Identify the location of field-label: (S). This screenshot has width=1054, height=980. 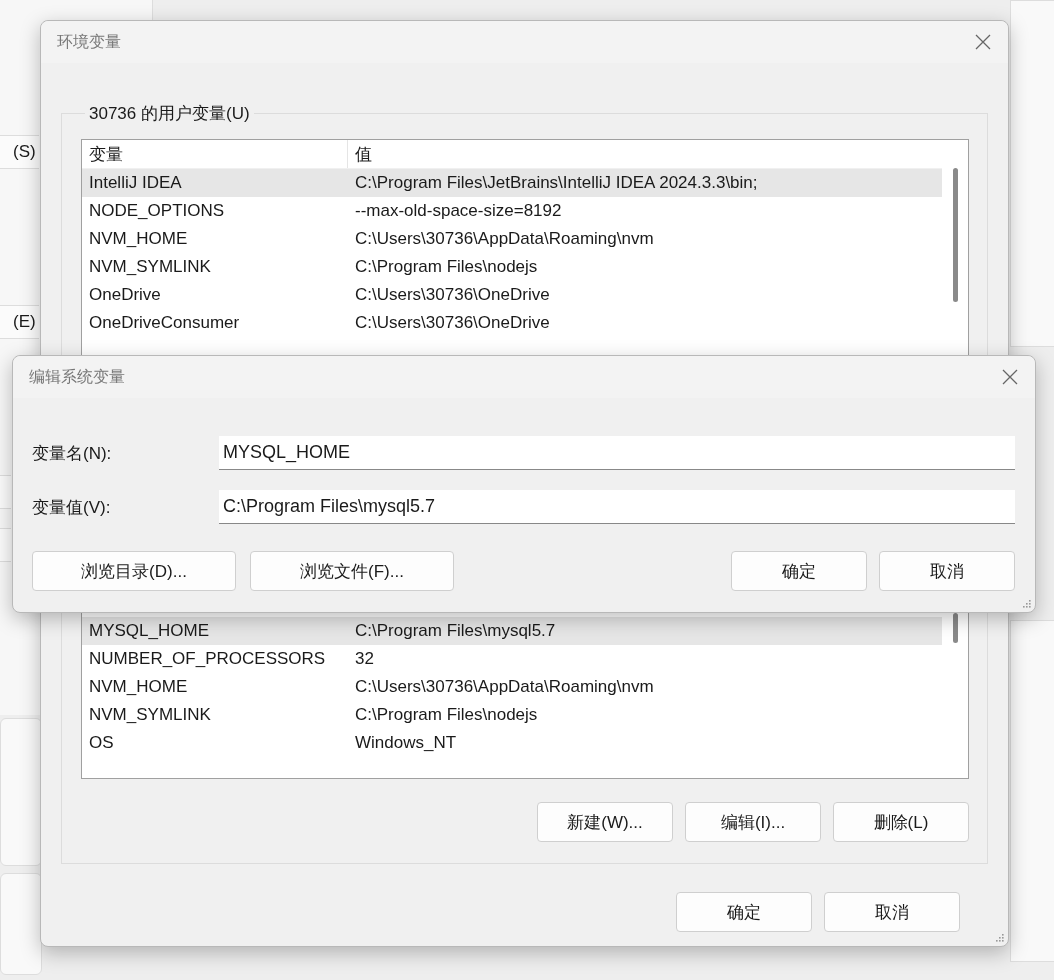
(24, 152).